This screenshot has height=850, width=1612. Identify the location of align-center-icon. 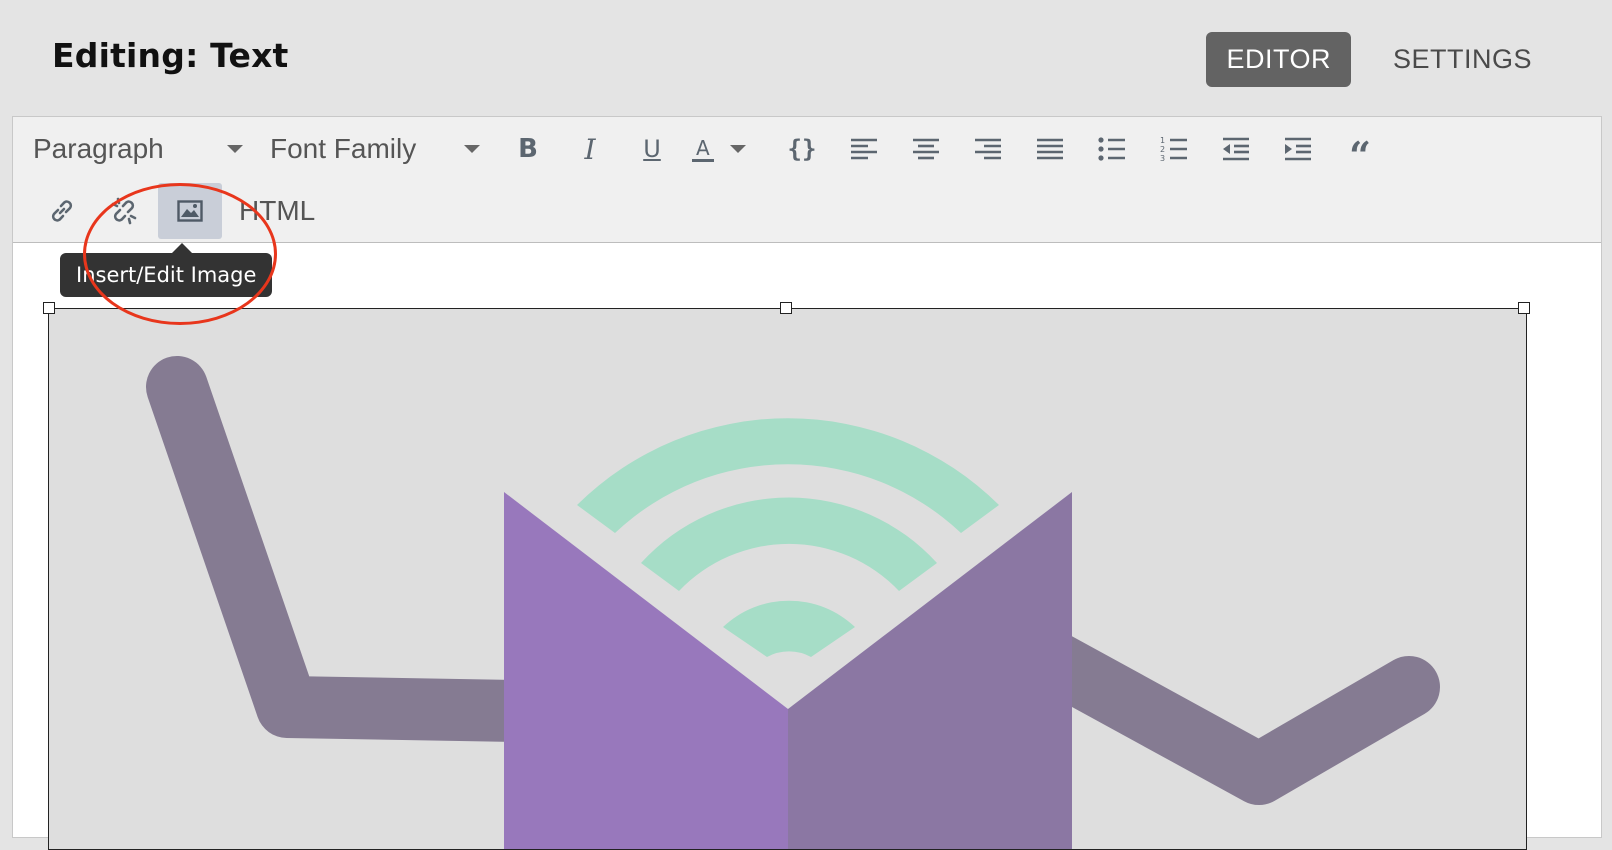
(926, 149).